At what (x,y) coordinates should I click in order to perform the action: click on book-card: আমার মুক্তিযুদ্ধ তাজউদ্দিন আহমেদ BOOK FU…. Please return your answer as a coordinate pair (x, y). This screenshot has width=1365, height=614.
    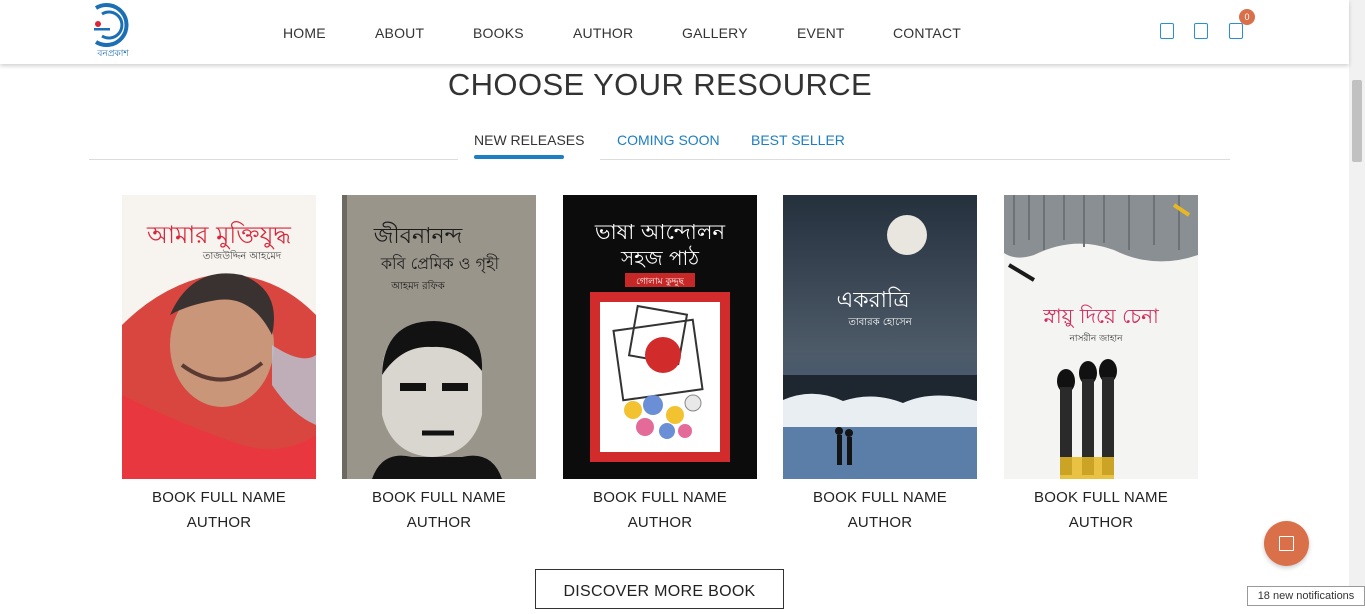
    Looking at the image, I should click on (219, 363).